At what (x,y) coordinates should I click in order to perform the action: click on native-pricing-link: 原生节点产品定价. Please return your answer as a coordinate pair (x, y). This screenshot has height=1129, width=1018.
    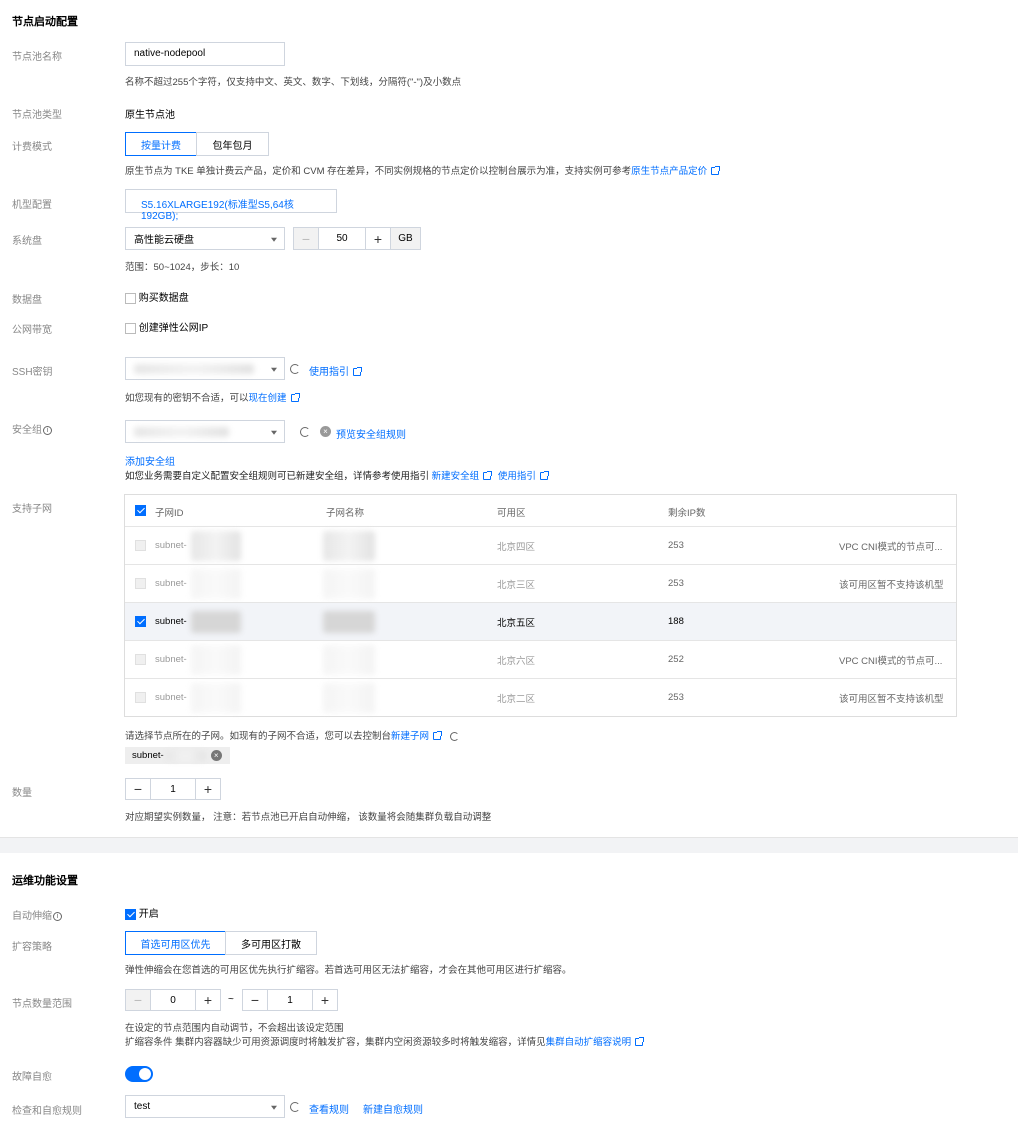
    Looking at the image, I should click on (669, 171).